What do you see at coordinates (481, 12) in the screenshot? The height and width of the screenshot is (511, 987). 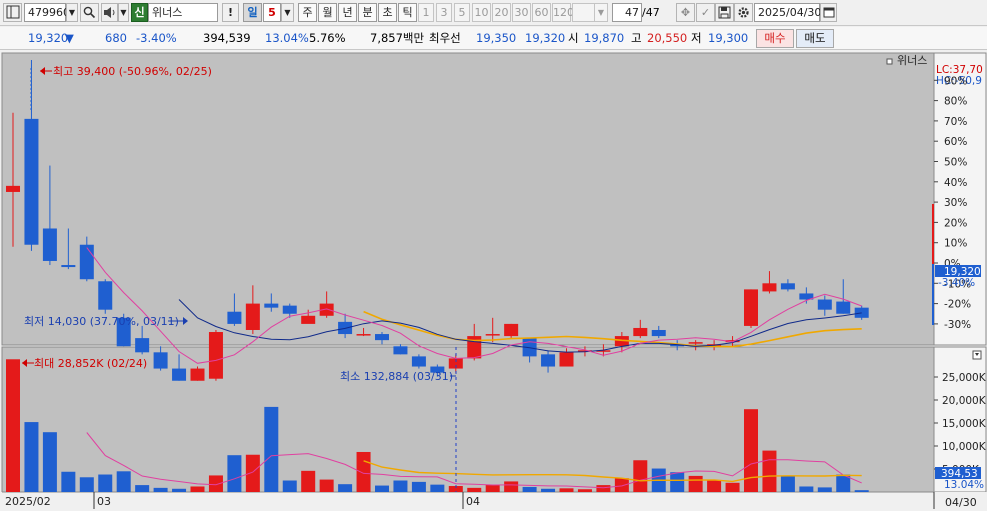 I see `minute-option-10: 10` at bounding box center [481, 12].